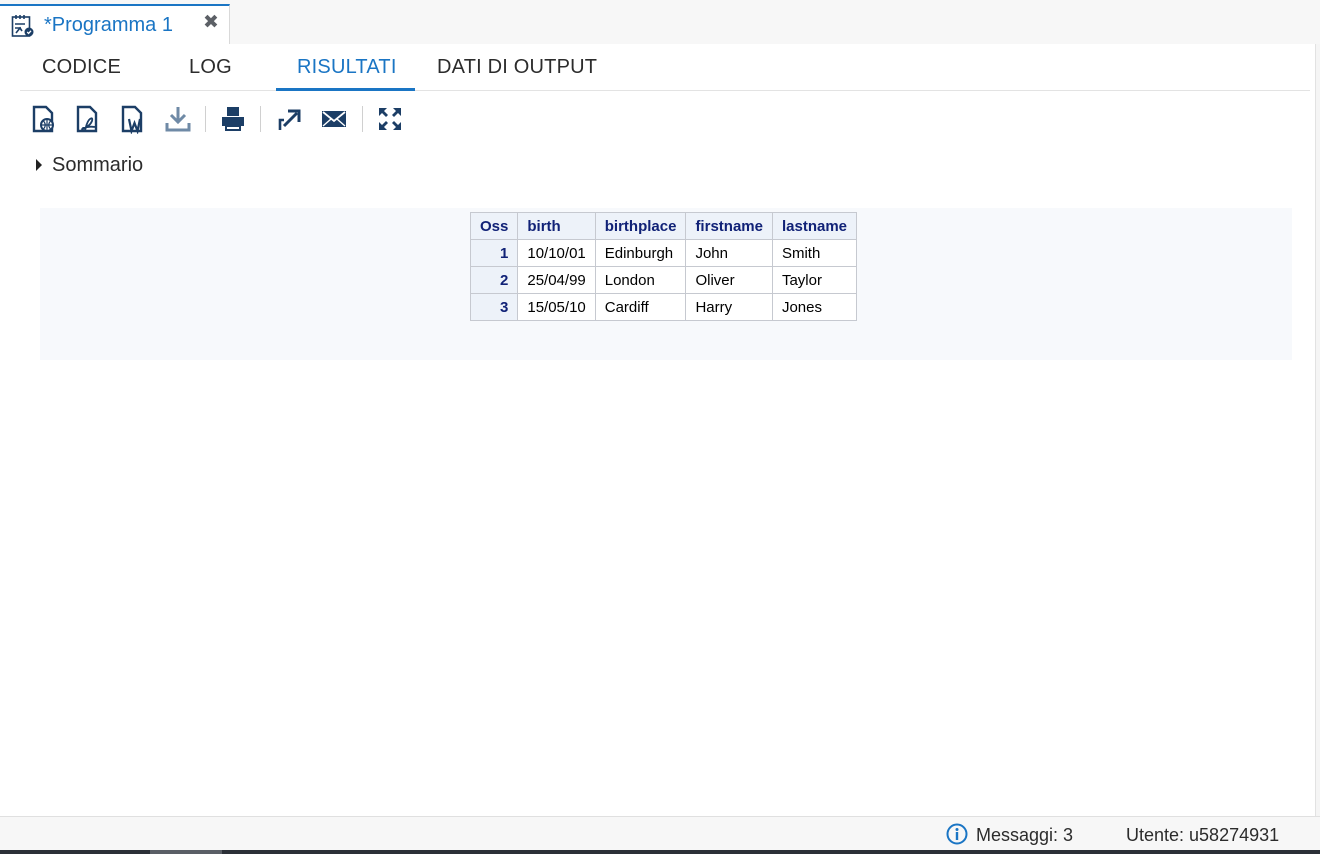  I want to click on download-pdf-button, so click(88, 119).